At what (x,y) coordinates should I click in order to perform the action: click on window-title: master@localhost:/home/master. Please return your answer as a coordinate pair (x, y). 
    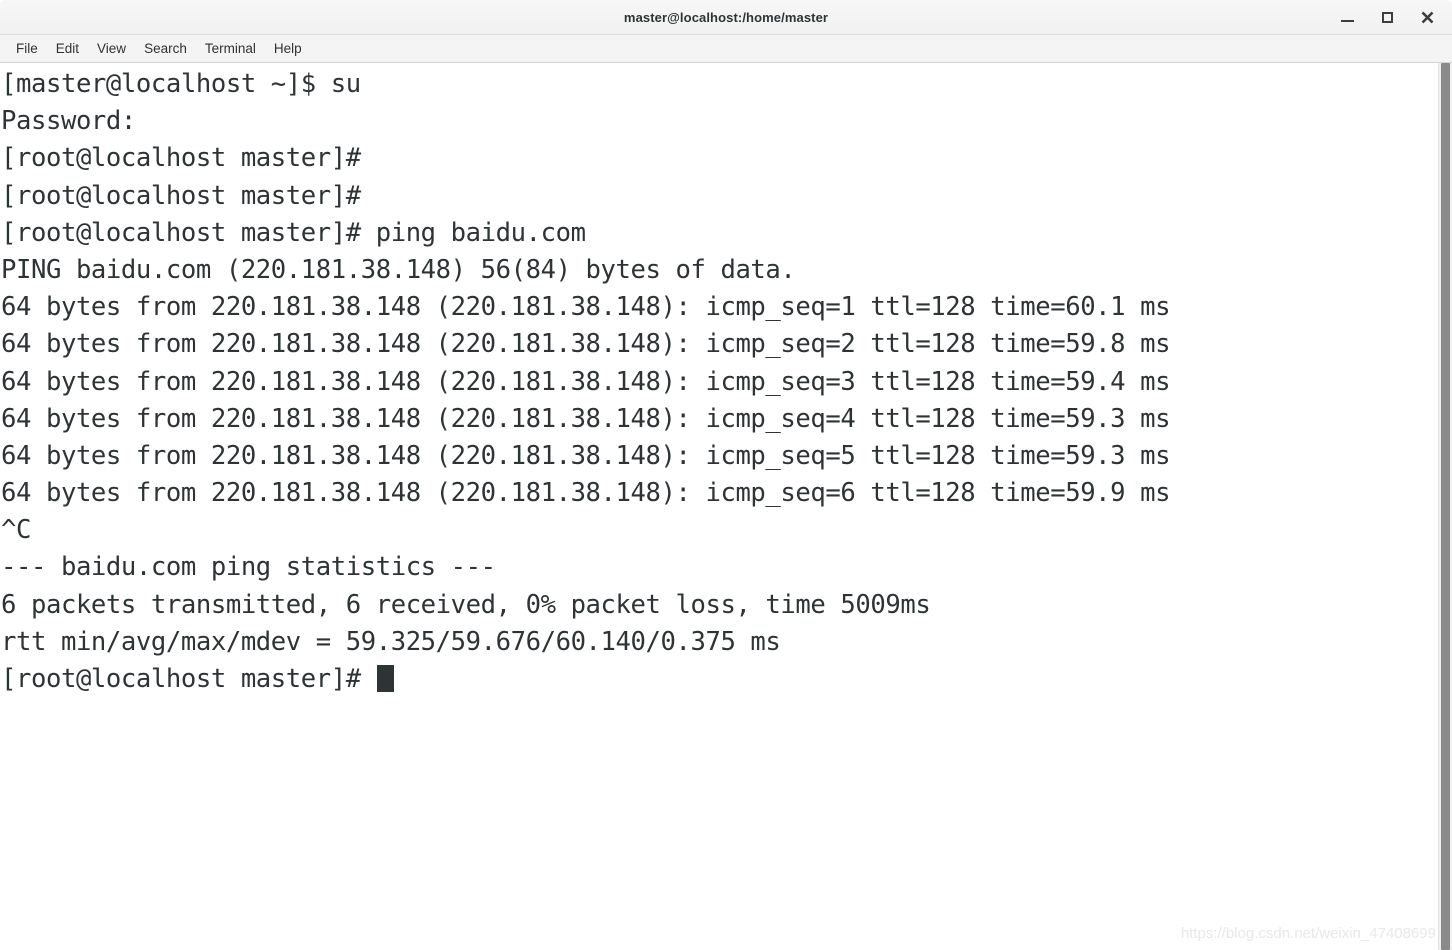
    Looking at the image, I should click on (726, 17).